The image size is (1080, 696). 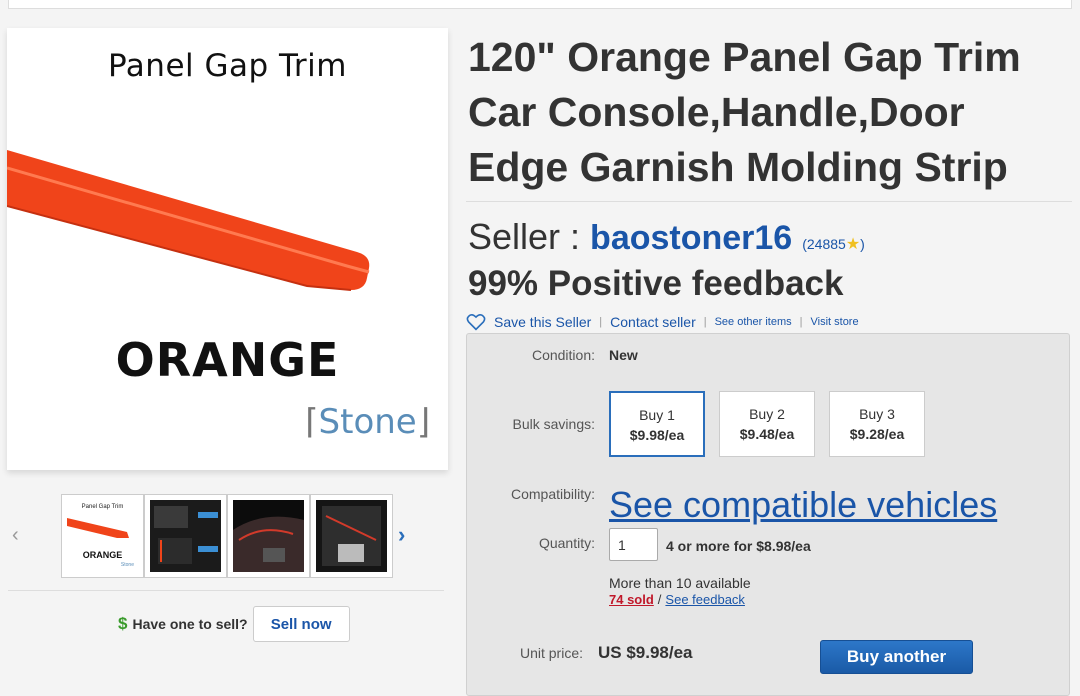 What do you see at coordinates (227, 360) in the screenshot?
I see `image-color-label: ORANGE` at bounding box center [227, 360].